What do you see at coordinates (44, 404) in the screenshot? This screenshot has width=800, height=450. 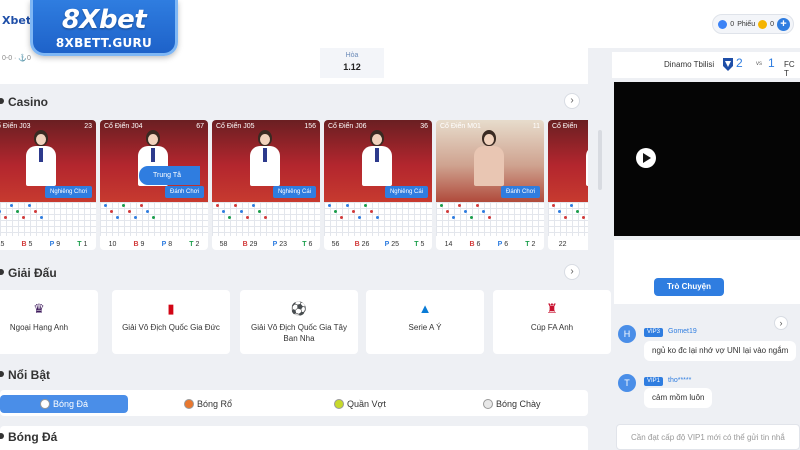 I see `football-icon` at bounding box center [44, 404].